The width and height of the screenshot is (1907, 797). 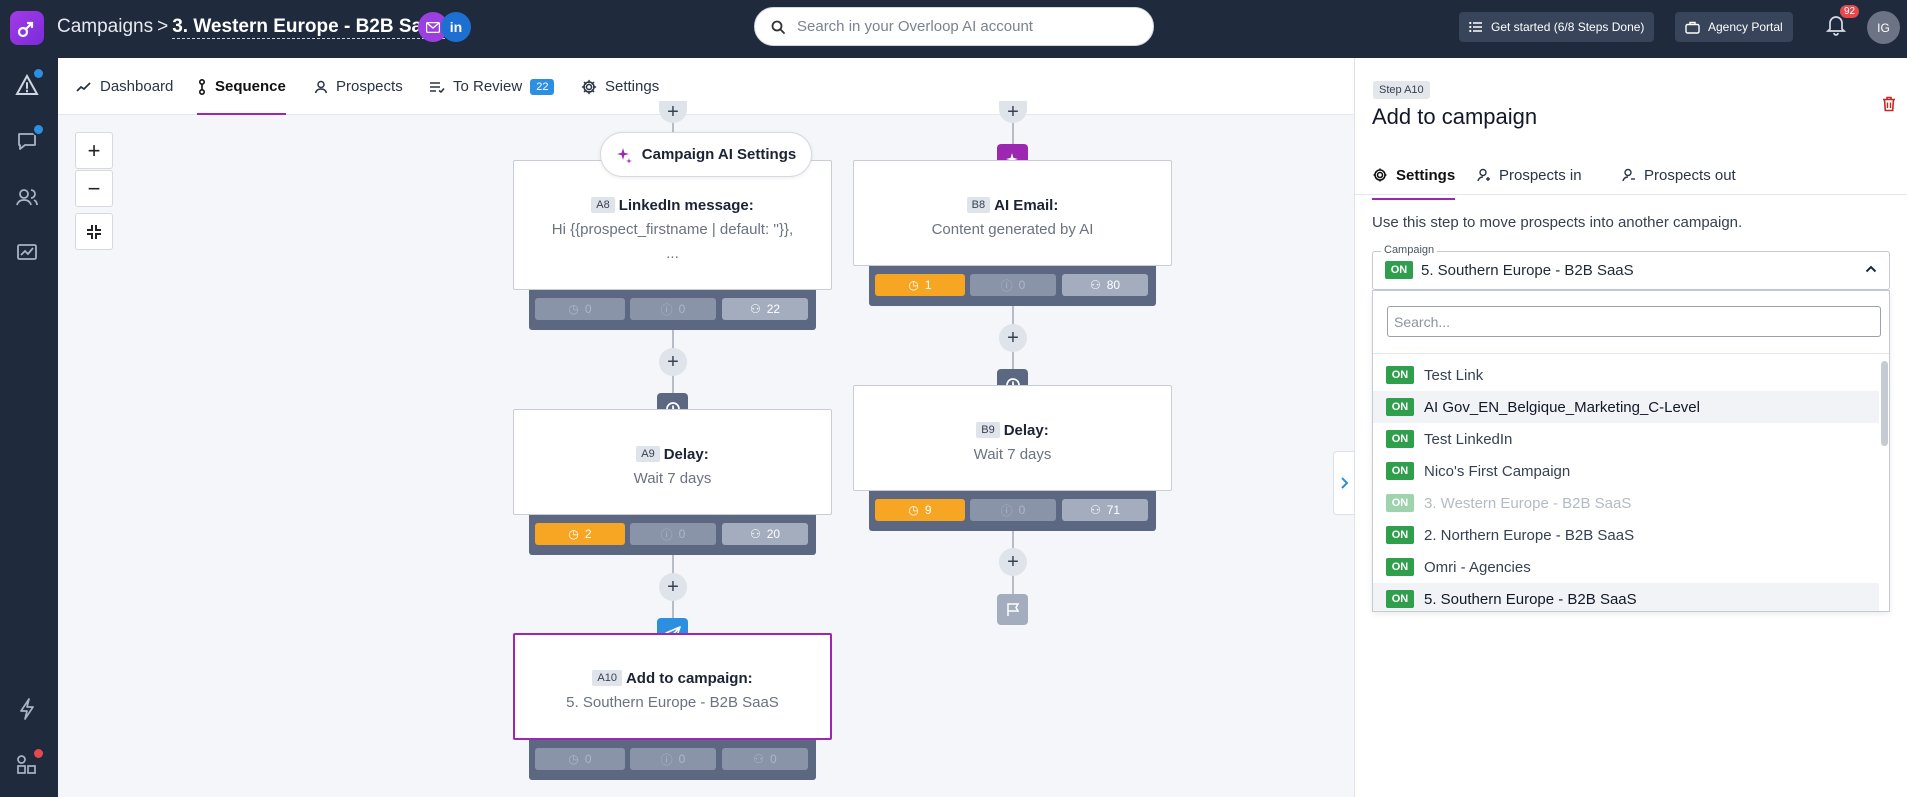 I want to click on dropdown-scrollbar, so click(x=1884, y=403).